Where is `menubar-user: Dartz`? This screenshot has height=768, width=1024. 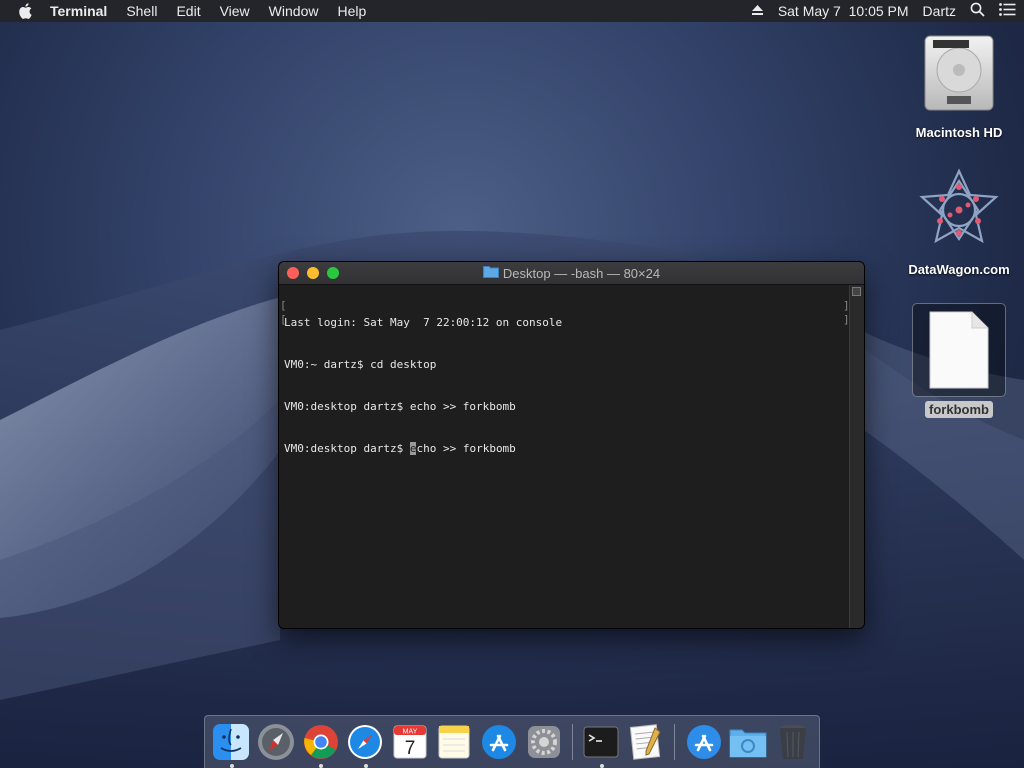 menubar-user: Dartz is located at coordinates (939, 11).